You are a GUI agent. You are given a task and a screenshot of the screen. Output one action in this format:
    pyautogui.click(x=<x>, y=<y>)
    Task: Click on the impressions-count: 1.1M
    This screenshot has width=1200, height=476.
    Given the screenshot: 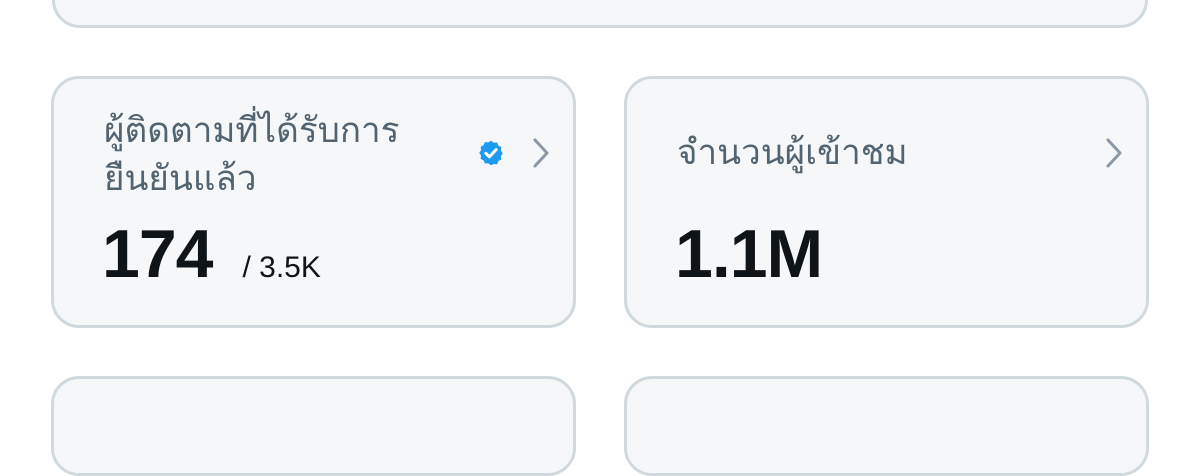 What is the action you would take?
    pyautogui.click(x=749, y=254)
    